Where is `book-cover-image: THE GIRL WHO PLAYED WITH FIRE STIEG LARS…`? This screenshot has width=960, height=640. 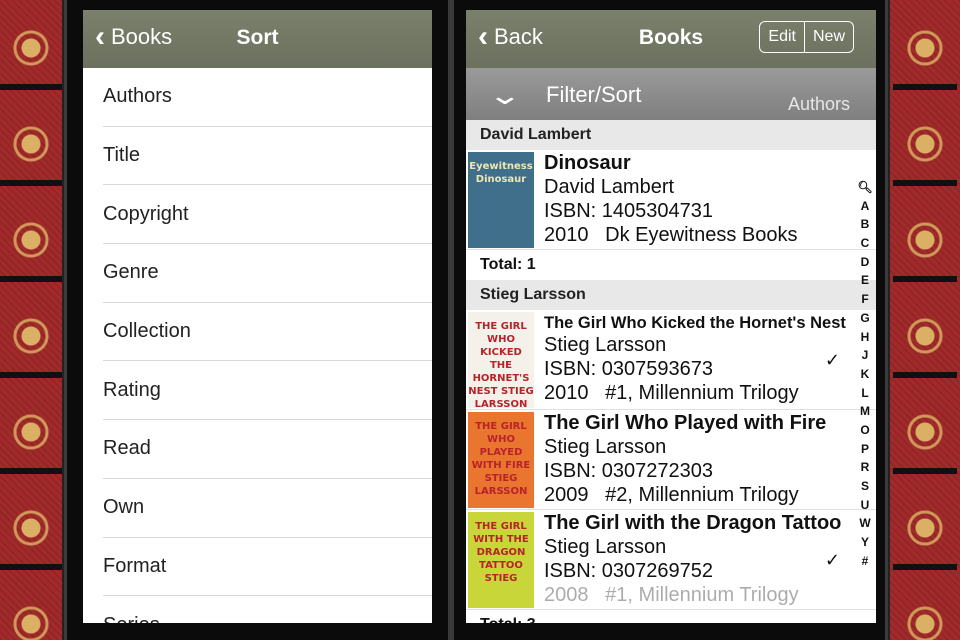
book-cover-image: THE GIRL WHO PLAYED WITH FIRE STIEG LARS… is located at coordinates (501, 460).